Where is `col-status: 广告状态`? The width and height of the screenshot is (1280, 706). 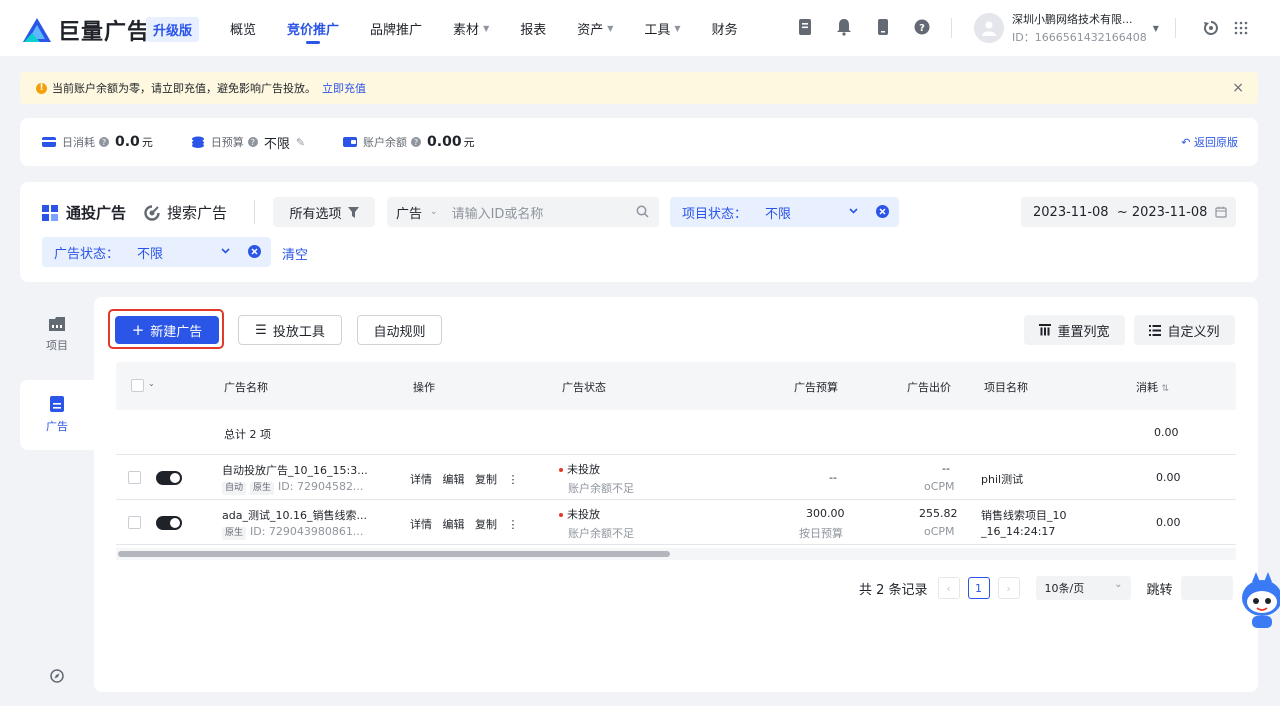
col-status: 广告状态 is located at coordinates (584, 387).